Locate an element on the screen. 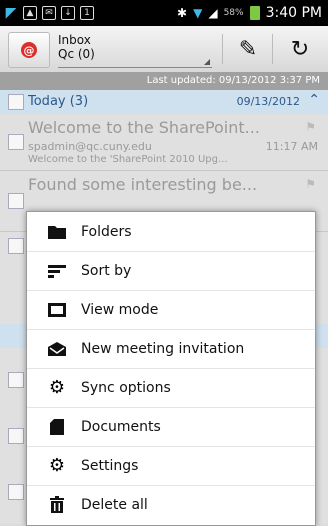 The width and height of the screenshot is (328, 526). envelope-icon is located at coordinates (57, 349).